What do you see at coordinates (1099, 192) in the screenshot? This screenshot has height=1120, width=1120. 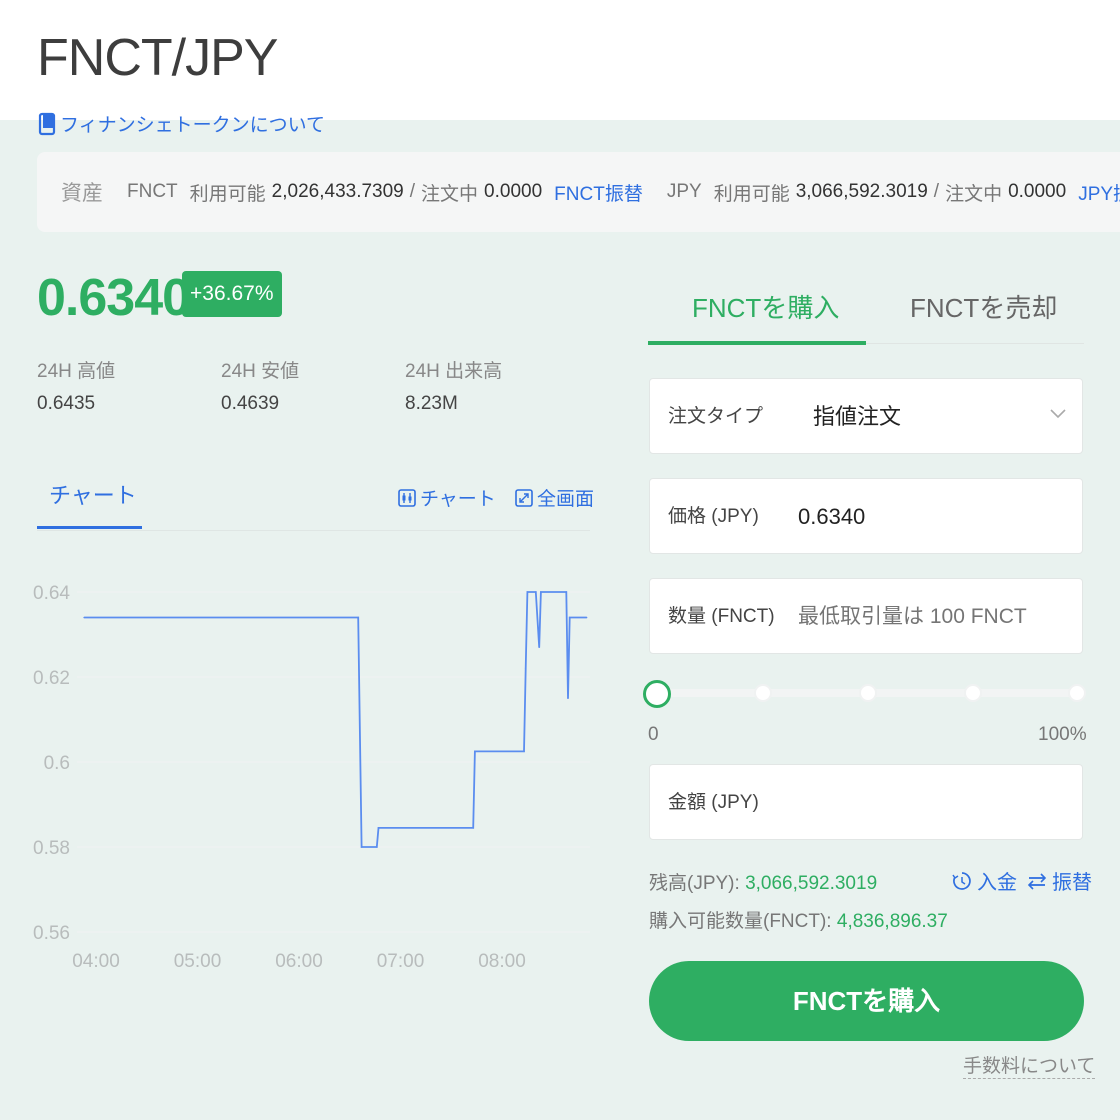 I see `jpy-transfer-link: JPY振替` at bounding box center [1099, 192].